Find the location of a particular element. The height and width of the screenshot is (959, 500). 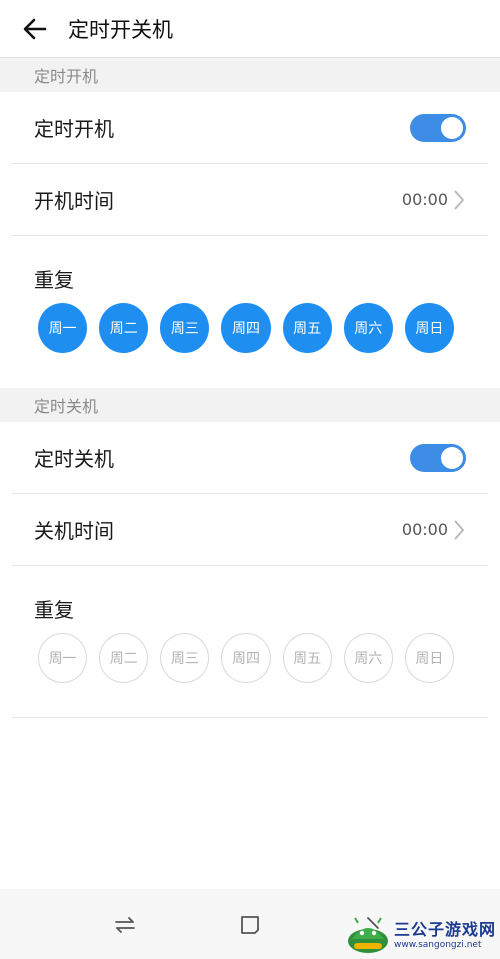

power-on-toggle-row: 定时开机 is located at coordinates (250, 128).